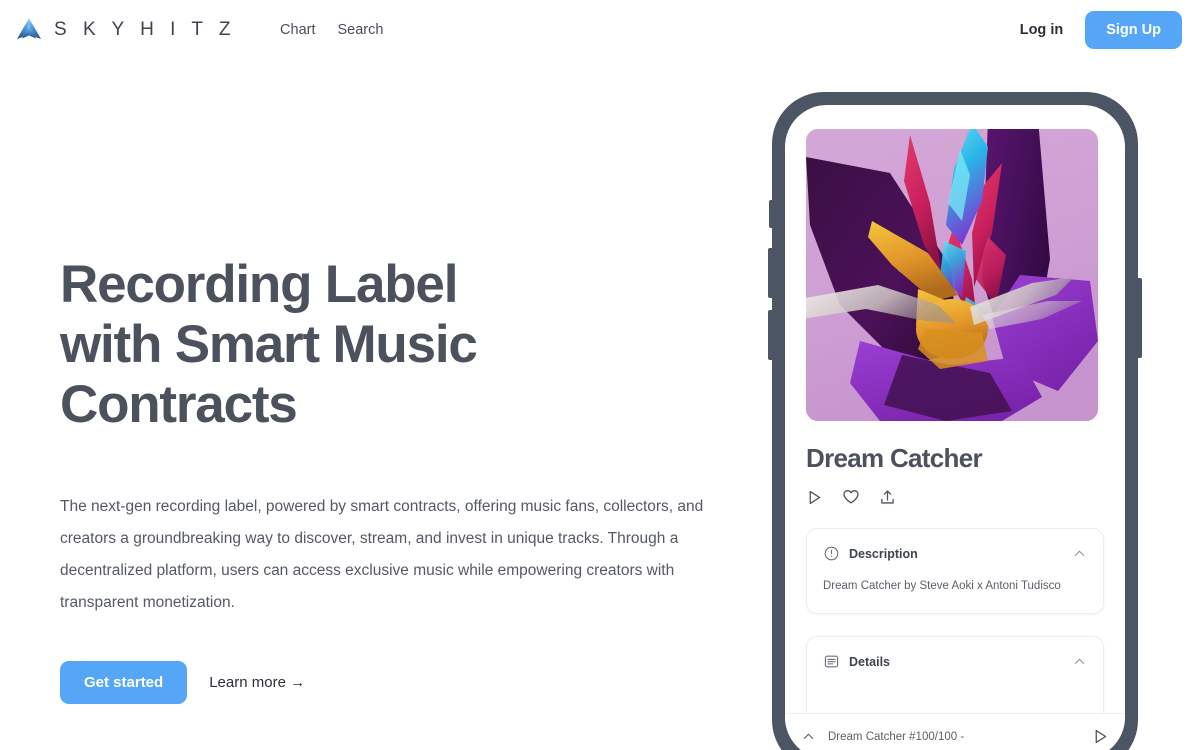  I want to click on now-playing-bar: Dream Catcher #100/100 -, so click(955, 731).